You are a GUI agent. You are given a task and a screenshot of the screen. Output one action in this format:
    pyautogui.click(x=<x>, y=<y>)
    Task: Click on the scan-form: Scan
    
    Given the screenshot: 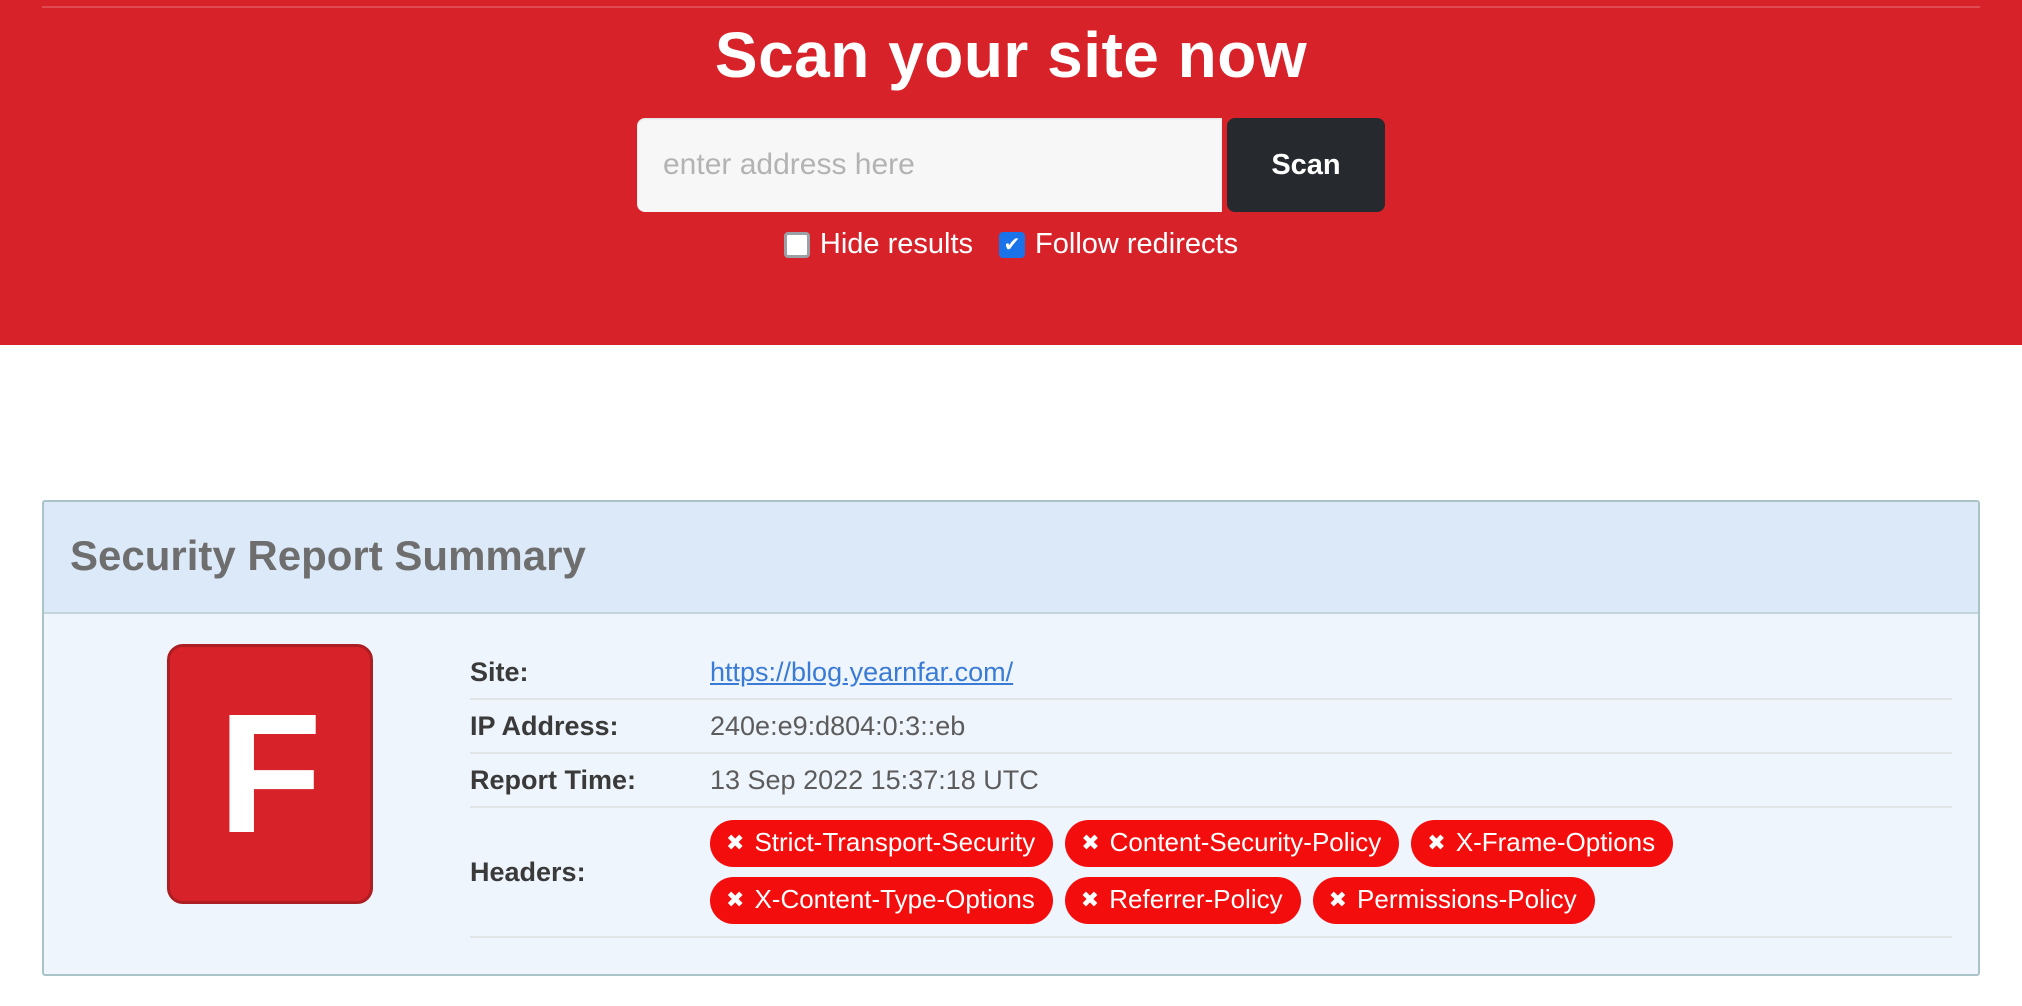 What is the action you would take?
    pyautogui.click(x=1011, y=165)
    